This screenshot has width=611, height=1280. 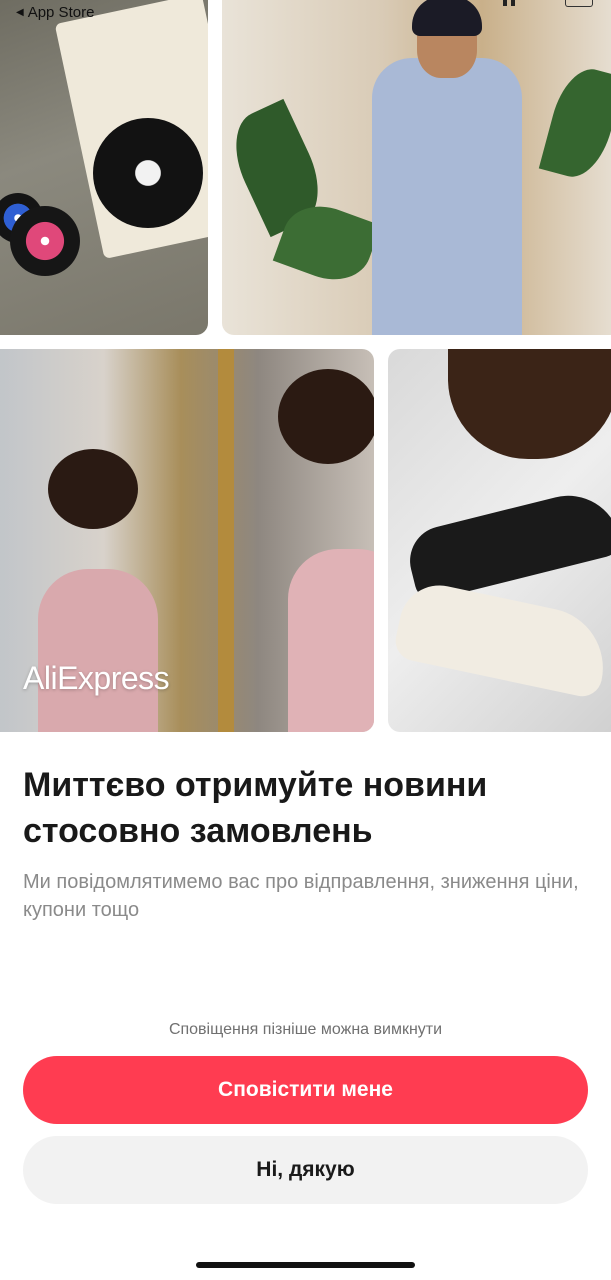 I want to click on back-to-app-store: ◀ App Store, so click(x=55, y=12).